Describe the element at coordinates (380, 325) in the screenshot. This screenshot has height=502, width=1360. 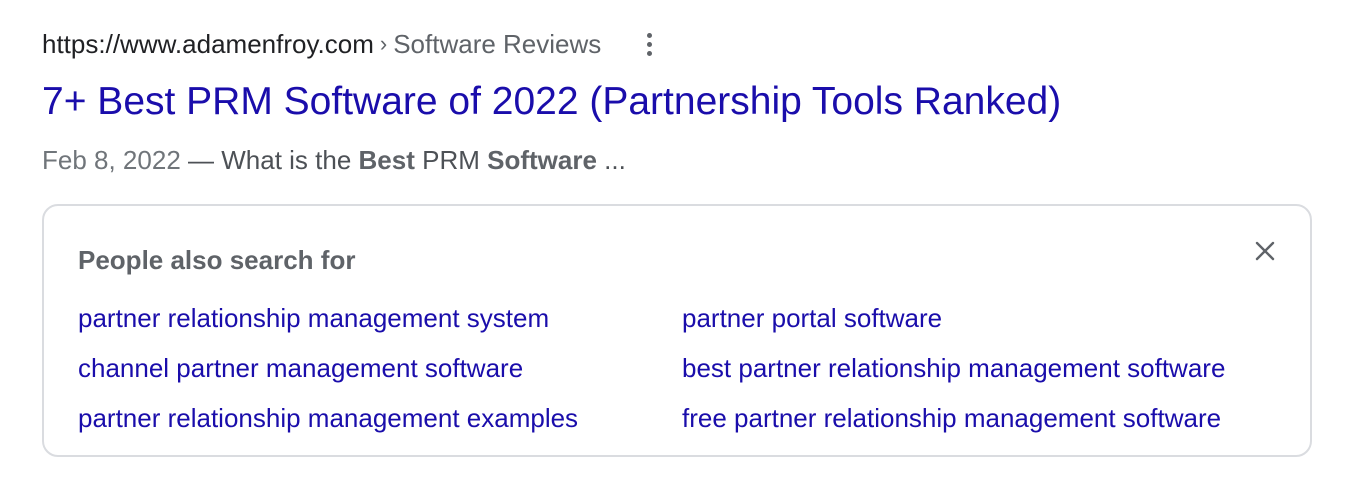
I see `related-search-link: partner relationship management system` at that location.